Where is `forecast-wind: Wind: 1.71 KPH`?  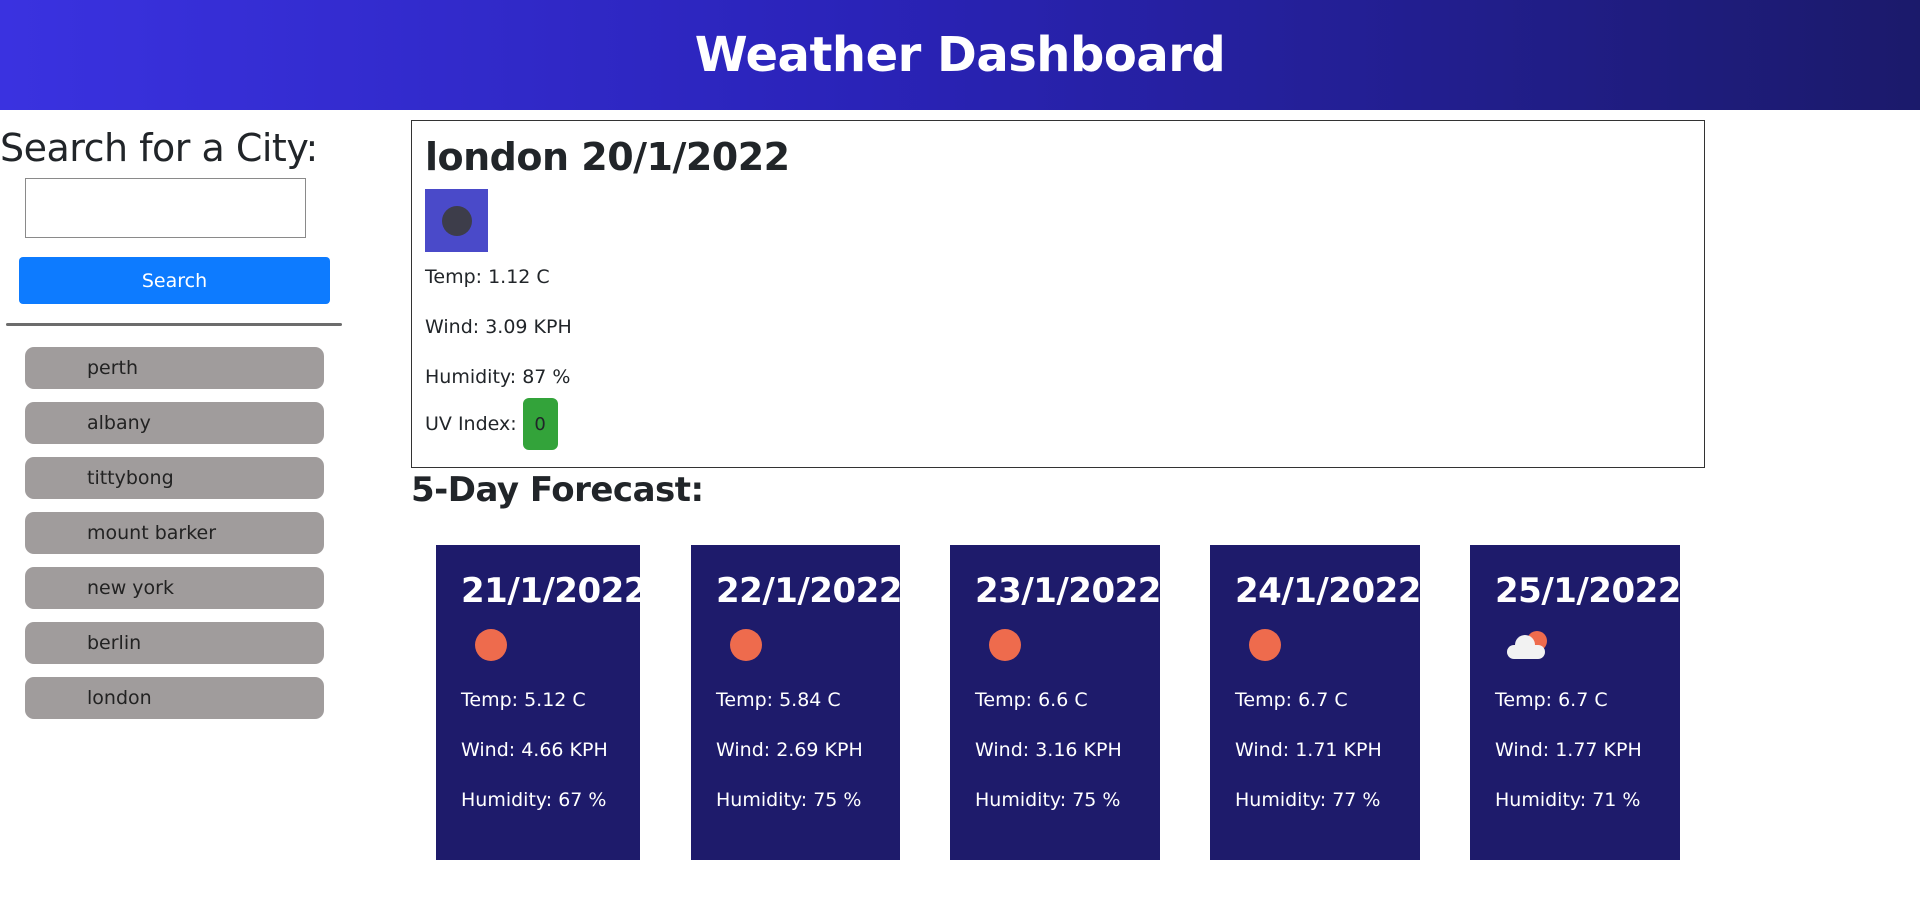
forecast-wind: Wind: 1.71 KPH is located at coordinates (1308, 750).